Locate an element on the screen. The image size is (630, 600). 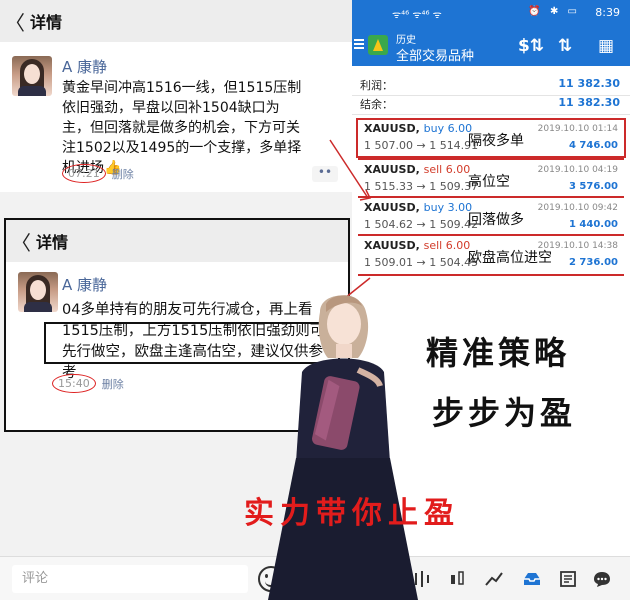
back-button: 〈 is located at coordinates (15, 21).